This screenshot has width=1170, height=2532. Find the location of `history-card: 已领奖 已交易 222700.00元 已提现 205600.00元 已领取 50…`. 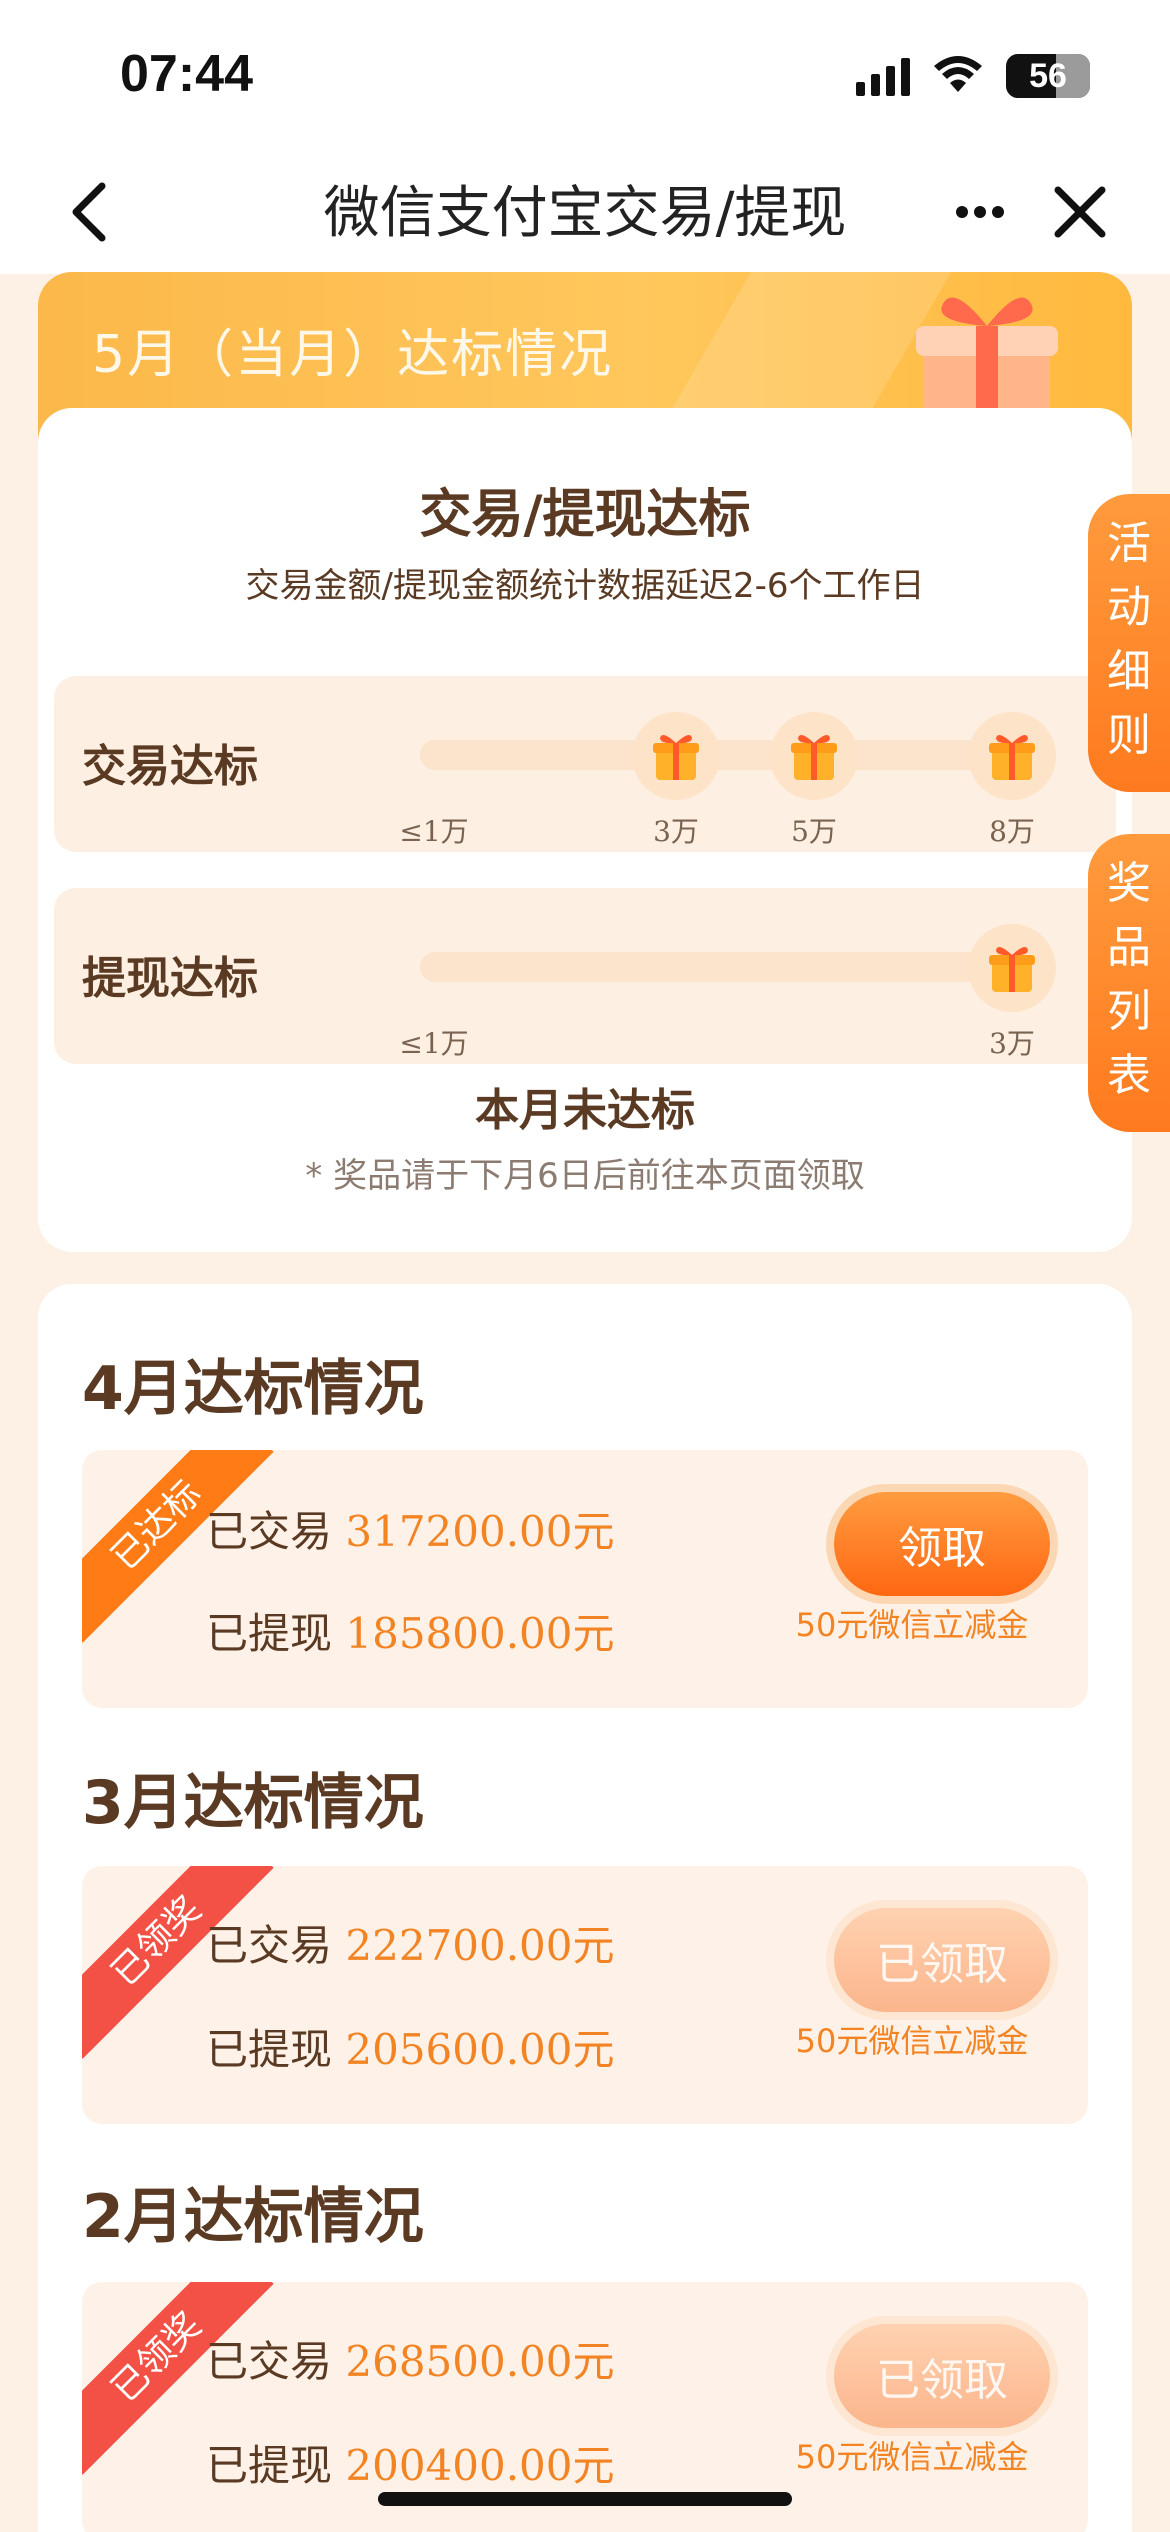

history-card: 已领奖 已交易 222700.00元 已提现 205600.00元 已领取 50… is located at coordinates (585, 1995).